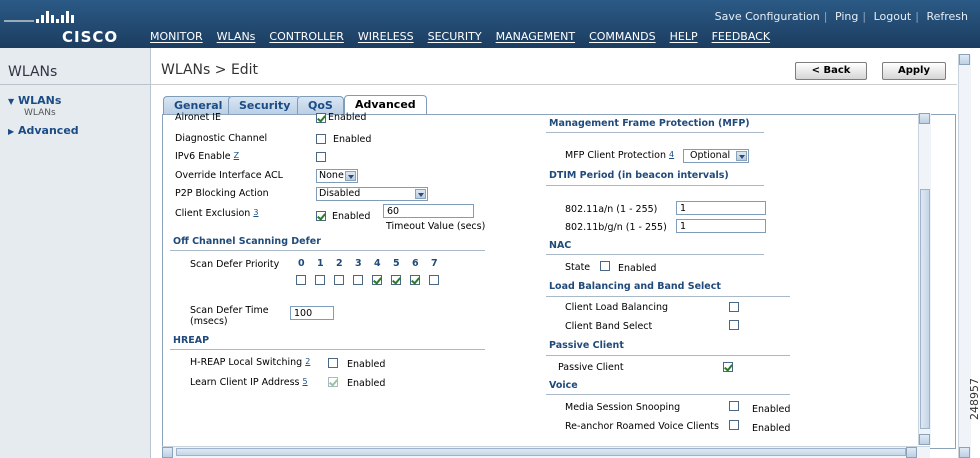 This screenshot has width=980, height=458. I want to click on voice-heading: Voice, so click(563, 385).